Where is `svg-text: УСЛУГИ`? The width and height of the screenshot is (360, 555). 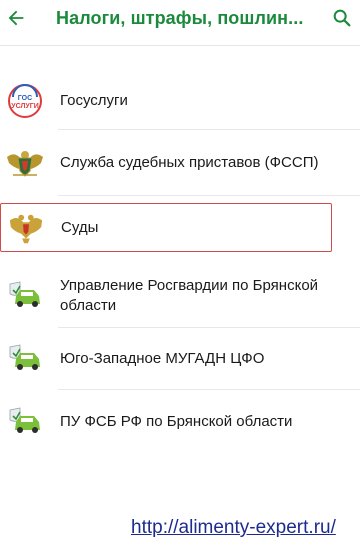
svg-text: УСЛУГИ is located at coordinates (25, 106).